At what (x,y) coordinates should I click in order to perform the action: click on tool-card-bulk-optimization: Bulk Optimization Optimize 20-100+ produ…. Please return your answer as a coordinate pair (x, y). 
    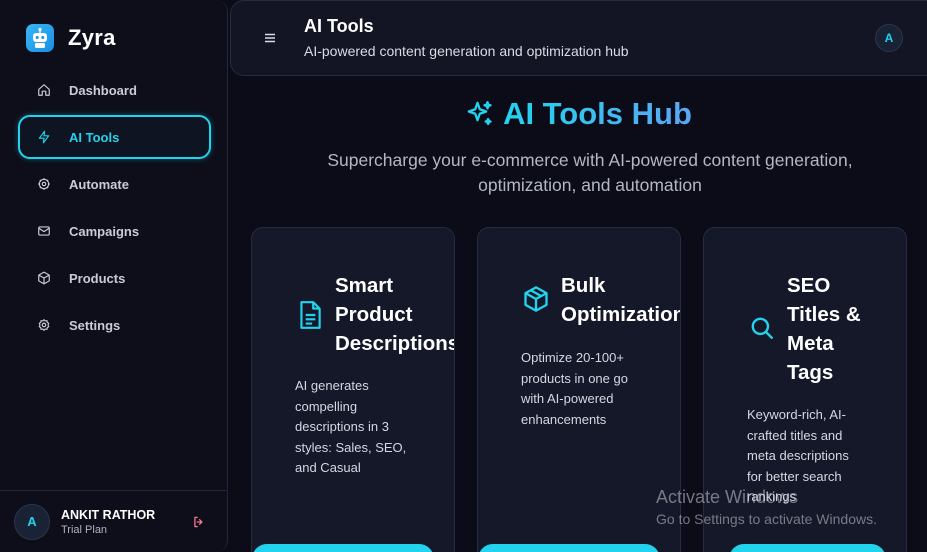
    Looking at the image, I should click on (579, 389).